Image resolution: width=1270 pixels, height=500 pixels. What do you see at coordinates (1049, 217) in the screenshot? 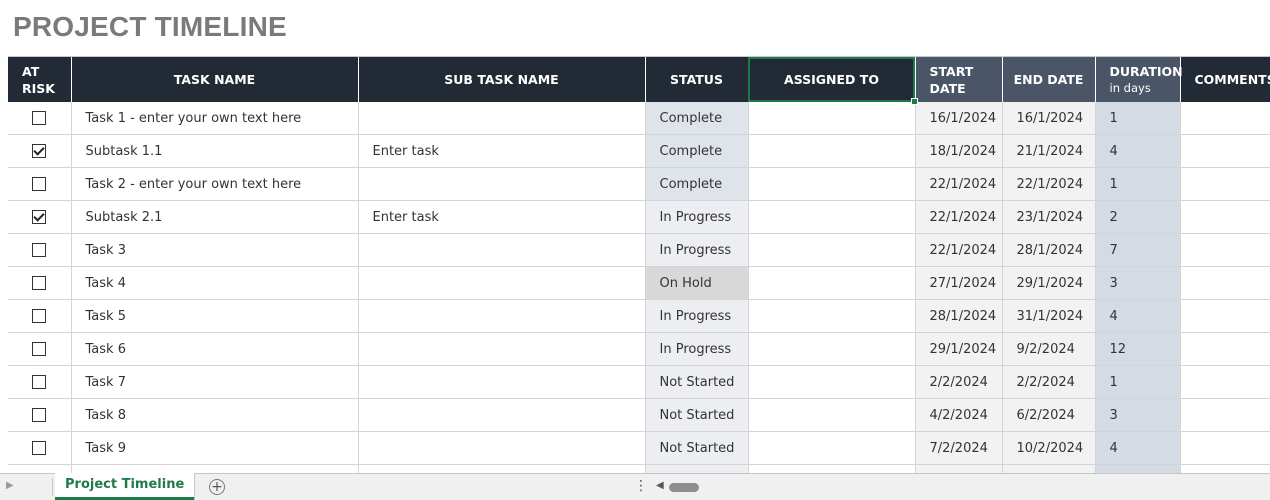
I see `end-date-cell: 23/1/2024` at bounding box center [1049, 217].